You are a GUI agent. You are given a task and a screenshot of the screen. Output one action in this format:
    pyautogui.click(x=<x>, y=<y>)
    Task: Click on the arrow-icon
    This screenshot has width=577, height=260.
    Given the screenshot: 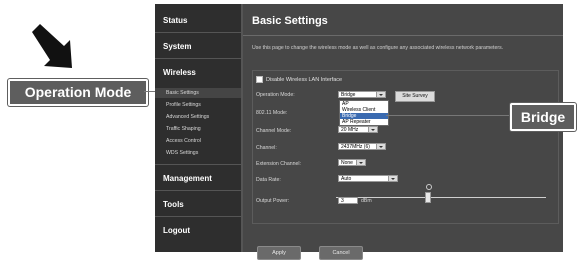 What is the action you would take?
    pyautogui.click(x=52, y=46)
    